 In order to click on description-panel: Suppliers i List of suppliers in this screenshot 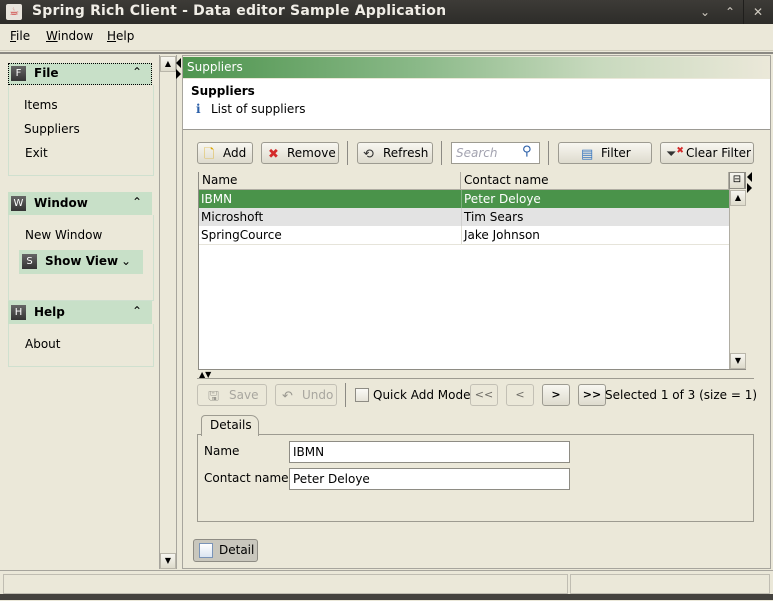, I will do `click(476, 104)`.